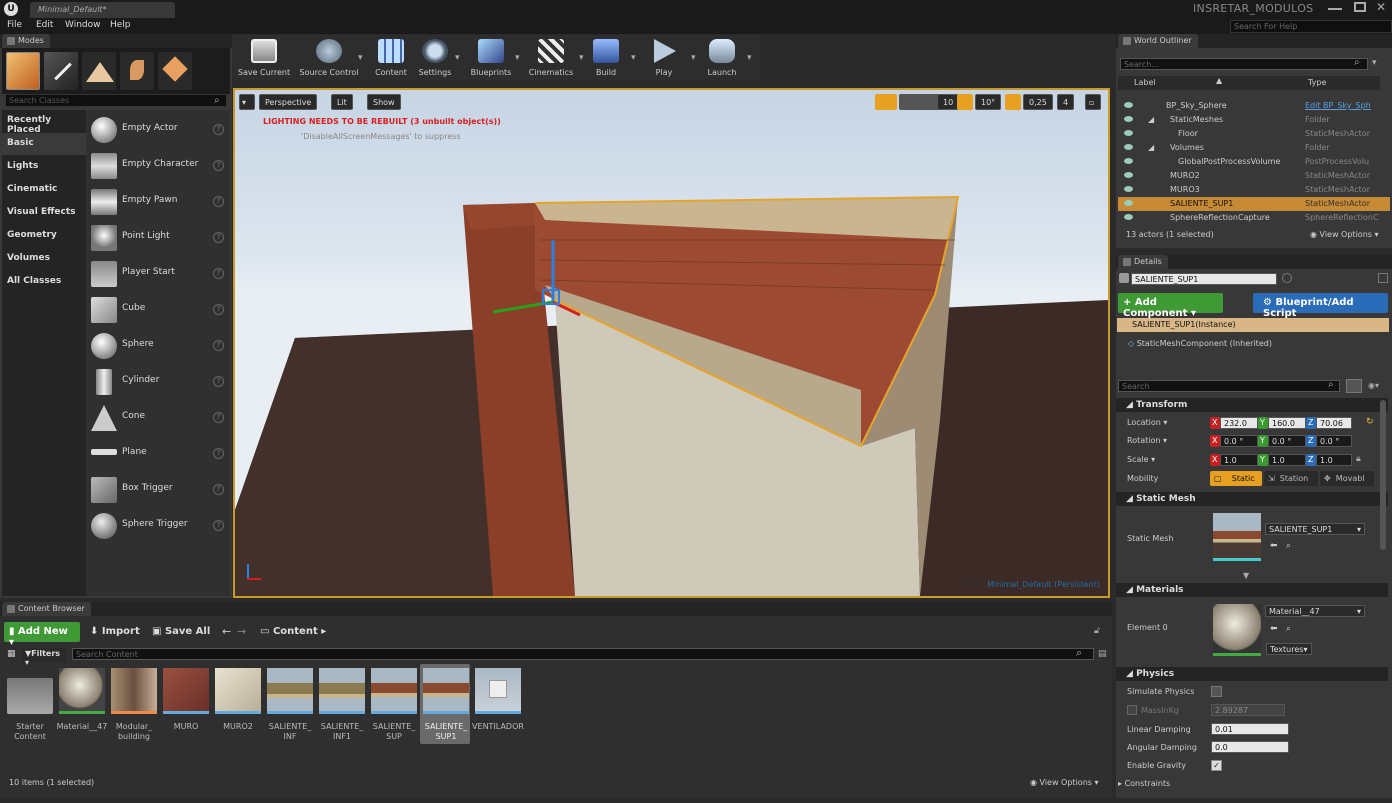 The width and height of the screenshot is (1392, 803). I want to click on reset-arrow-icon: ↻, so click(1370, 422).